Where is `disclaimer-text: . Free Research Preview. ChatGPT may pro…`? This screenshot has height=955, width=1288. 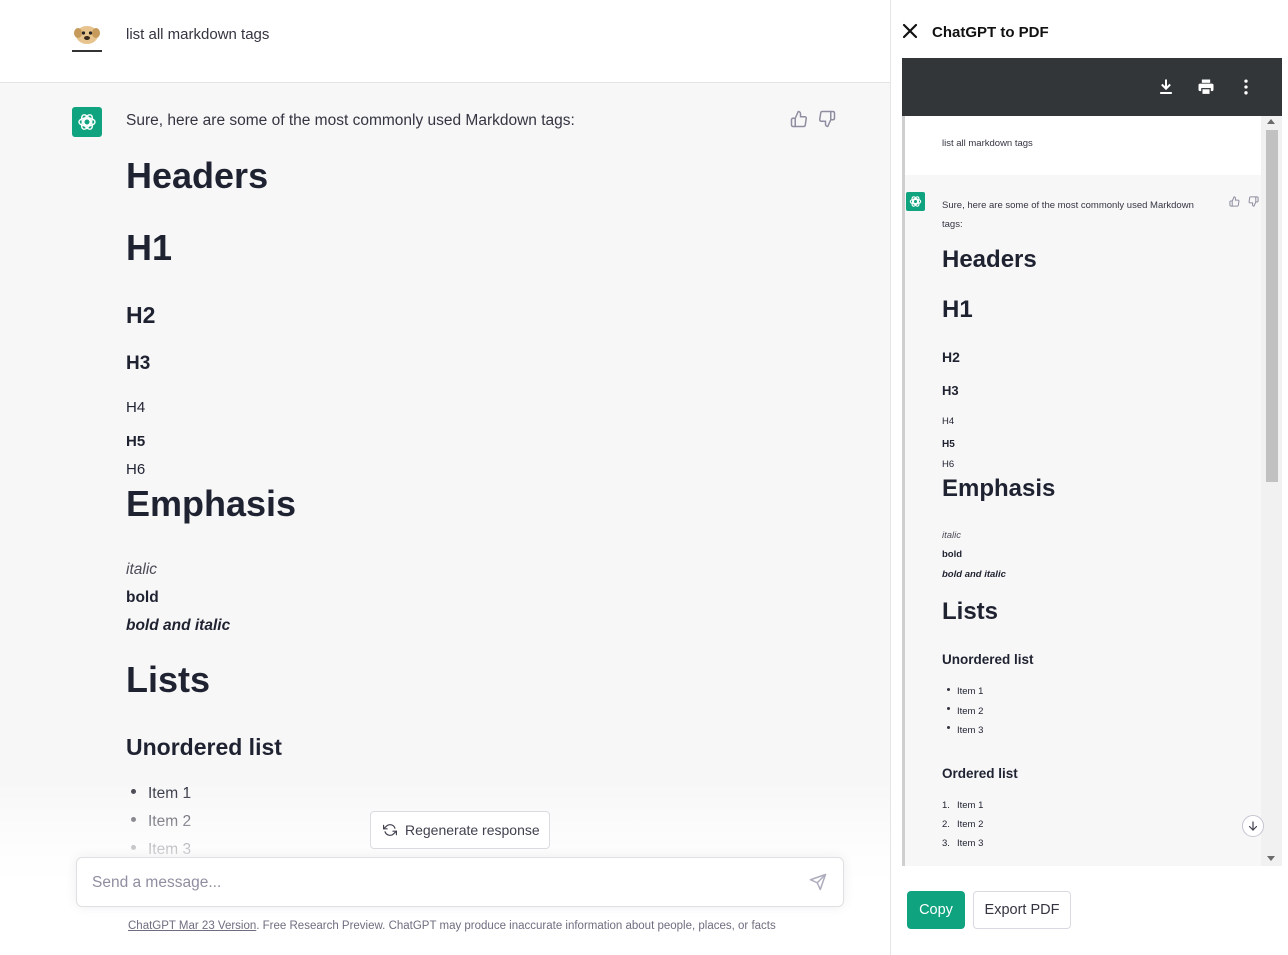
disclaimer-text: . Free Research Preview. ChatGPT may pro… is located at coordinates (516, 926).